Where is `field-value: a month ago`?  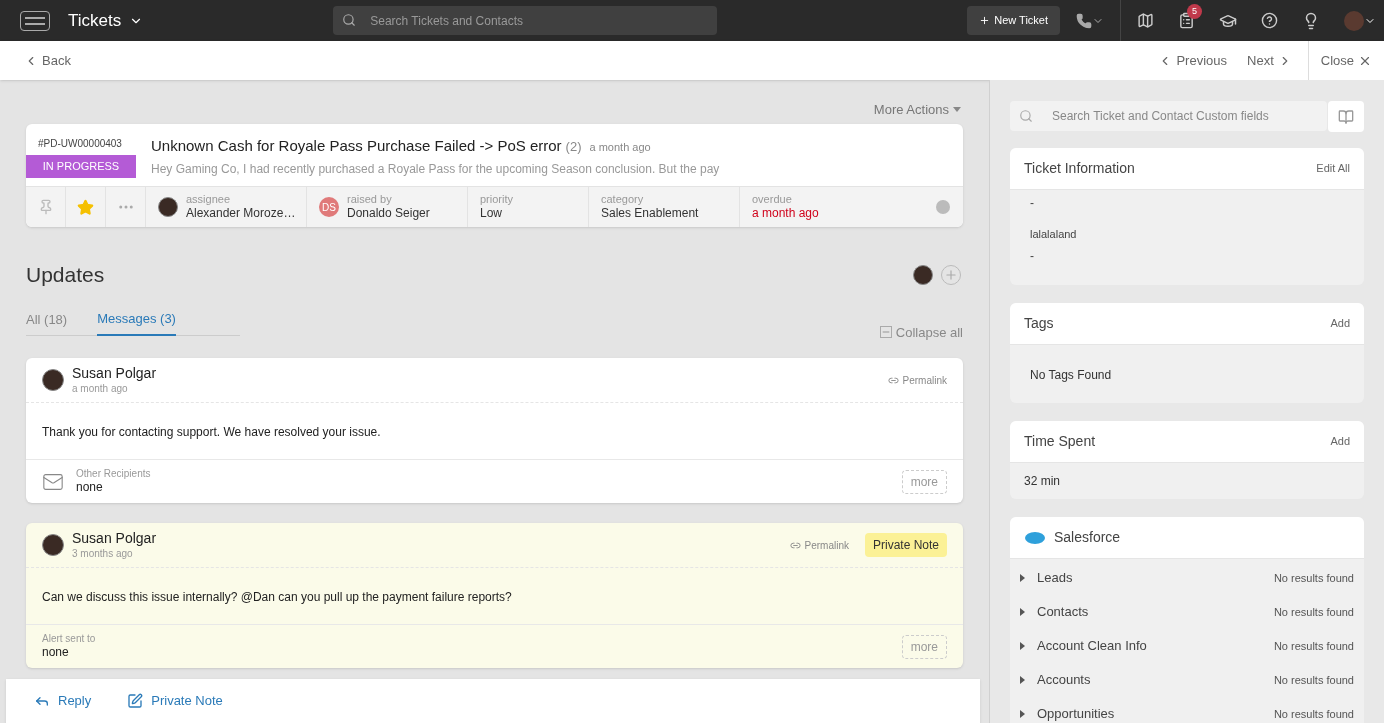 field-value: a month ago is located at coordinates (785, 214).